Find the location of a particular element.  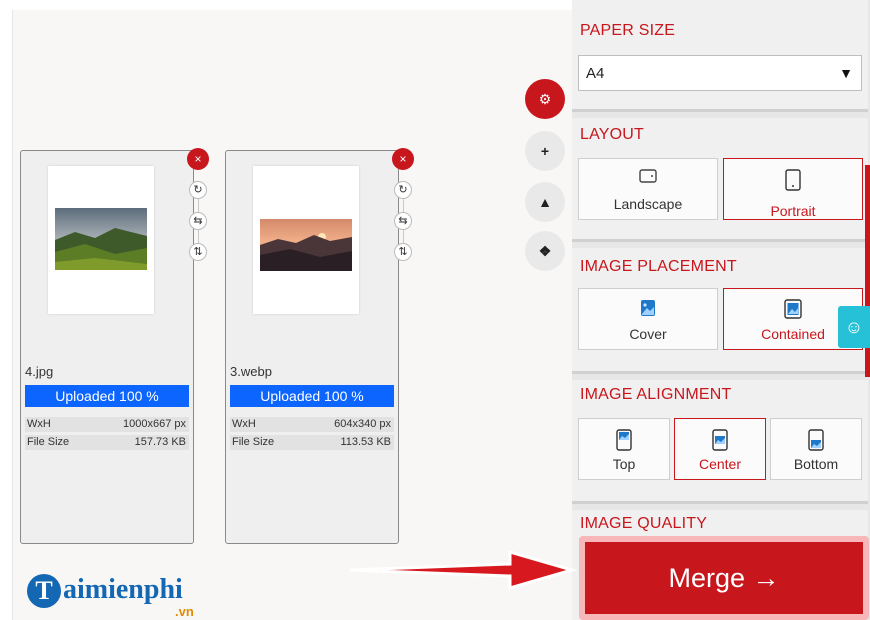

logo-mark: T is located at coordinates (44, 591).